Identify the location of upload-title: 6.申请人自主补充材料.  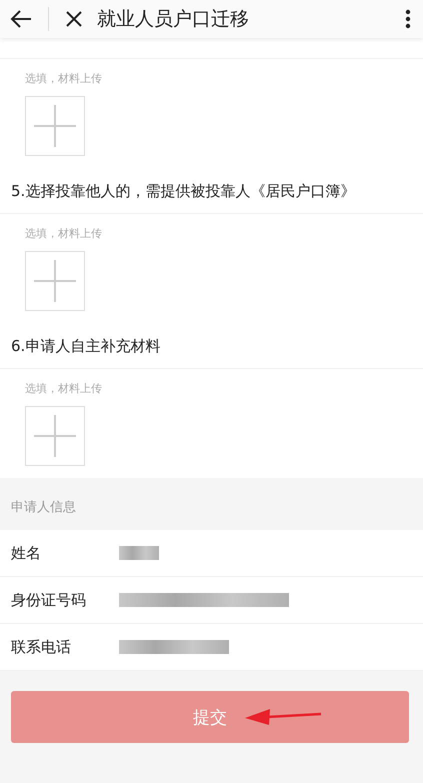
(211, 346).